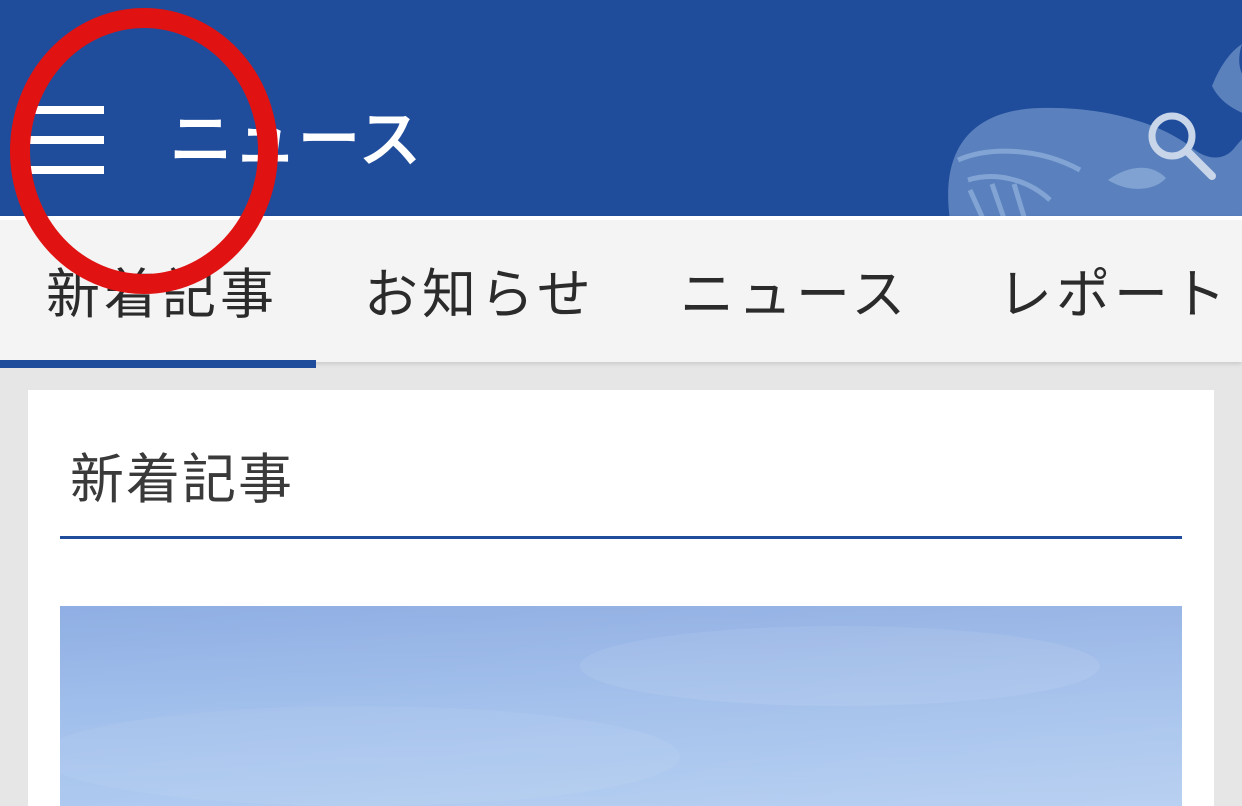 This screenshot has height=806, width=1242. Describe the element at coordinates (296, 139) in the screenshot. I see `page-title: ニュース` at that location.